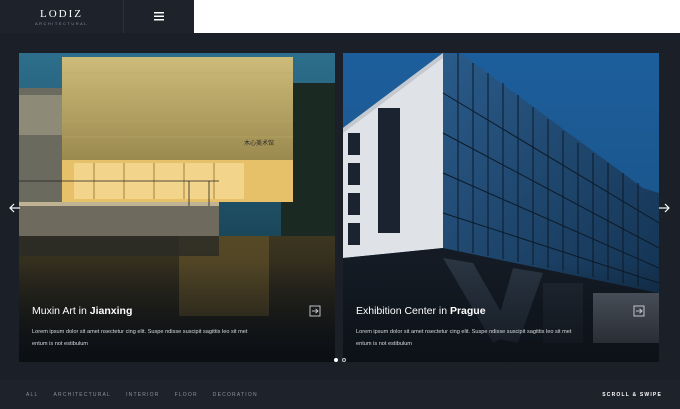 Image resolution: width=680 pixels, height=409 pixels. I want to click on slide-title: Muxin Art in Jianxing, so click(82, 311).